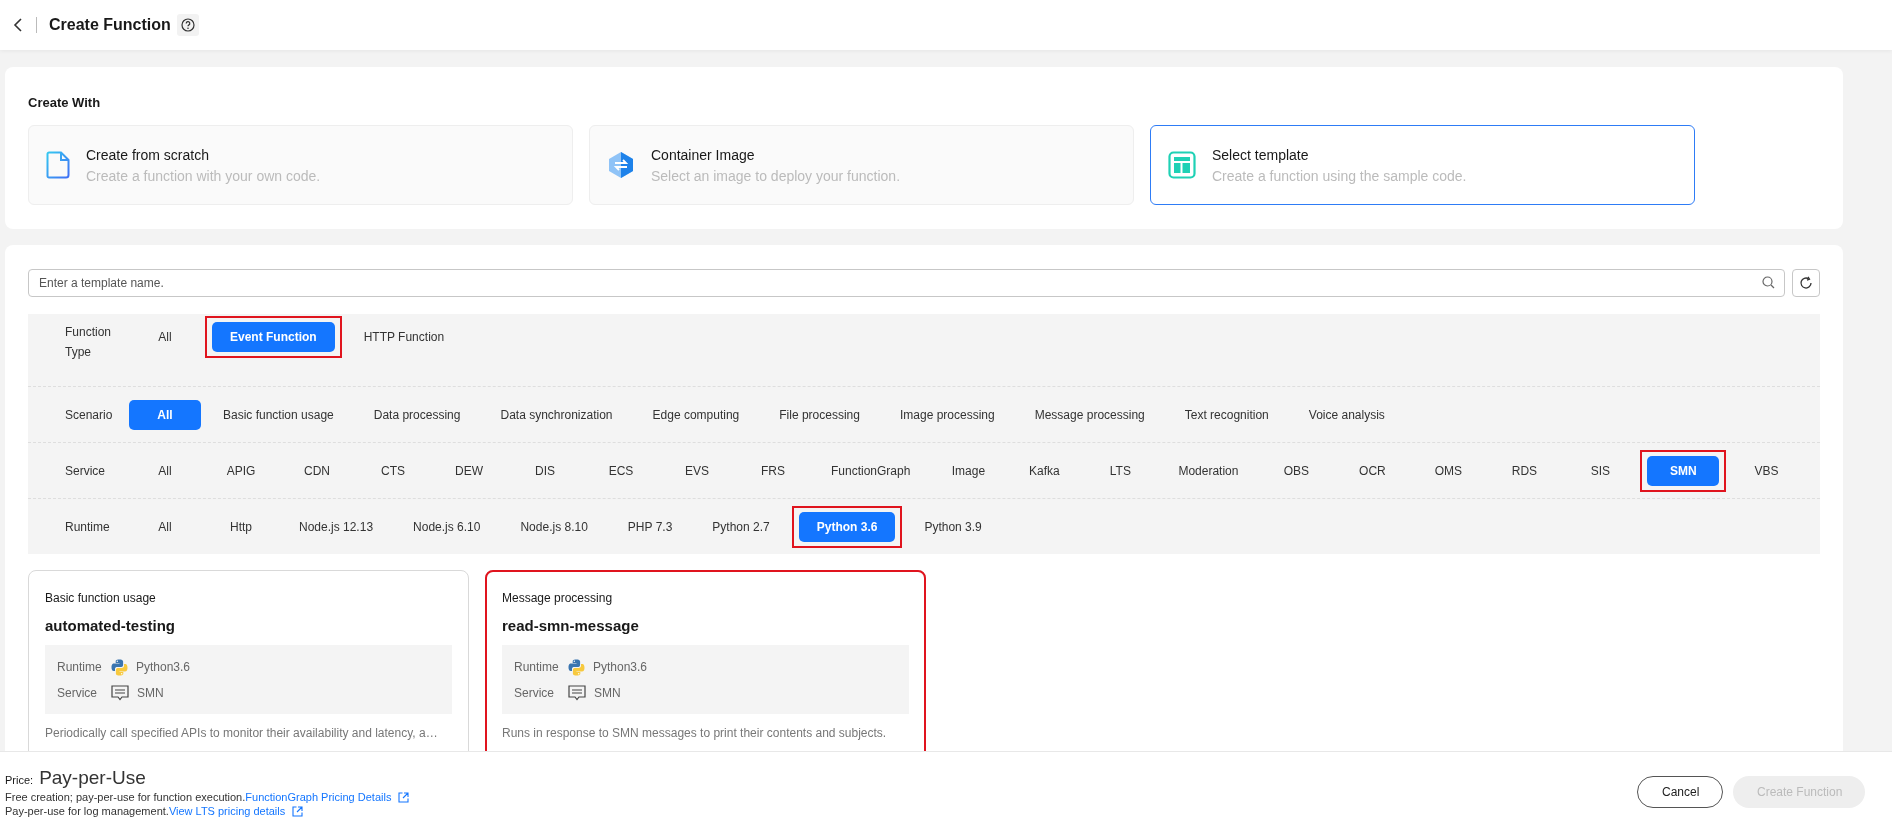 Image resolution: width=1892 pixels, height=832 pixels. Describe the element at coordinates (571, 625) in the screenshot. I see `template-name: read-smn-message` at that location.